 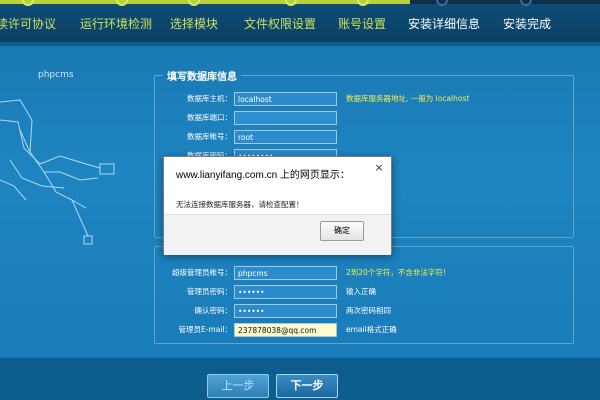 What do you see at coordinates (28, 24) in the screenshot?
I see `step-license: 读许可协议` at bounding box center [28, 24].